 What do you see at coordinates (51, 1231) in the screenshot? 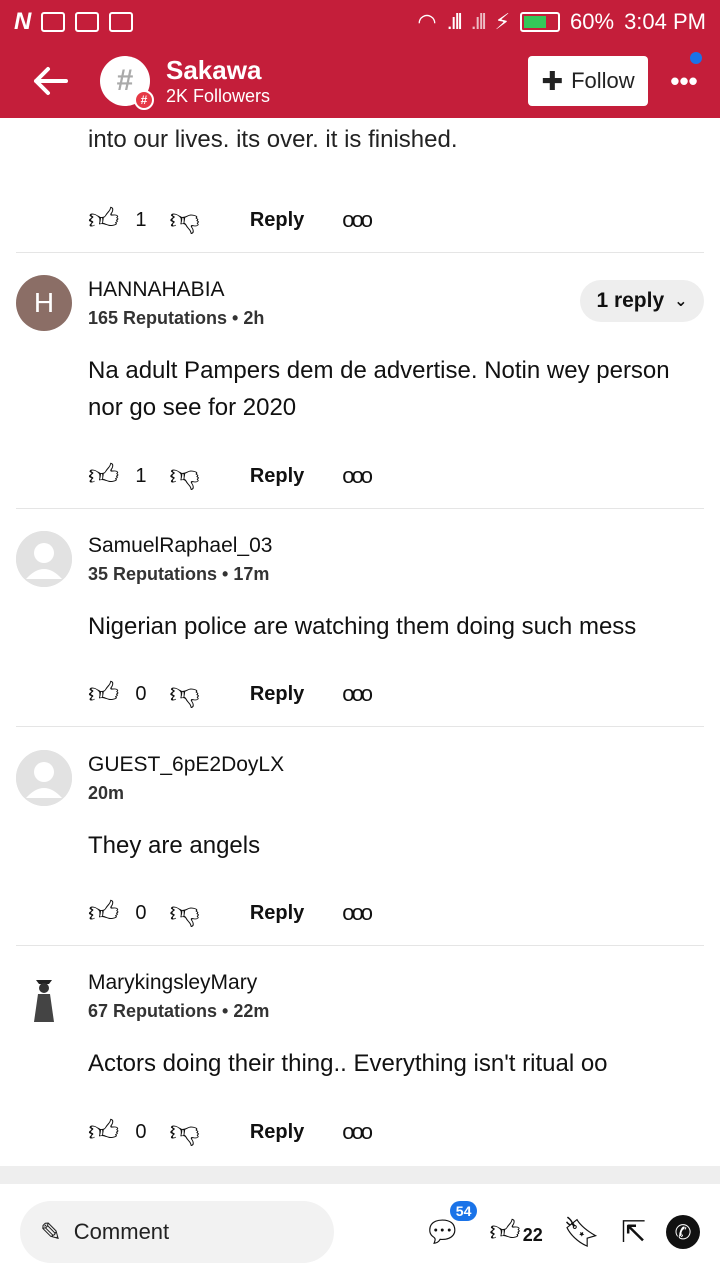
I see `pencil-icon: ✎` at bounding box center [51, 1231].